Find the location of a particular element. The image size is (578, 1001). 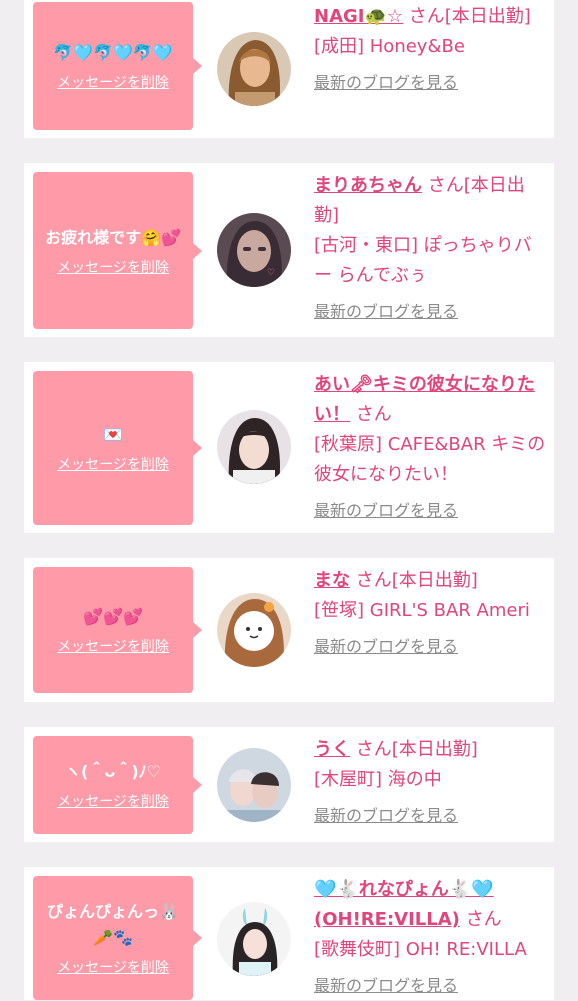

message-bubble: お疲れ様です🤗💕 メッセージを削除 is located at coordinates (117, 250).